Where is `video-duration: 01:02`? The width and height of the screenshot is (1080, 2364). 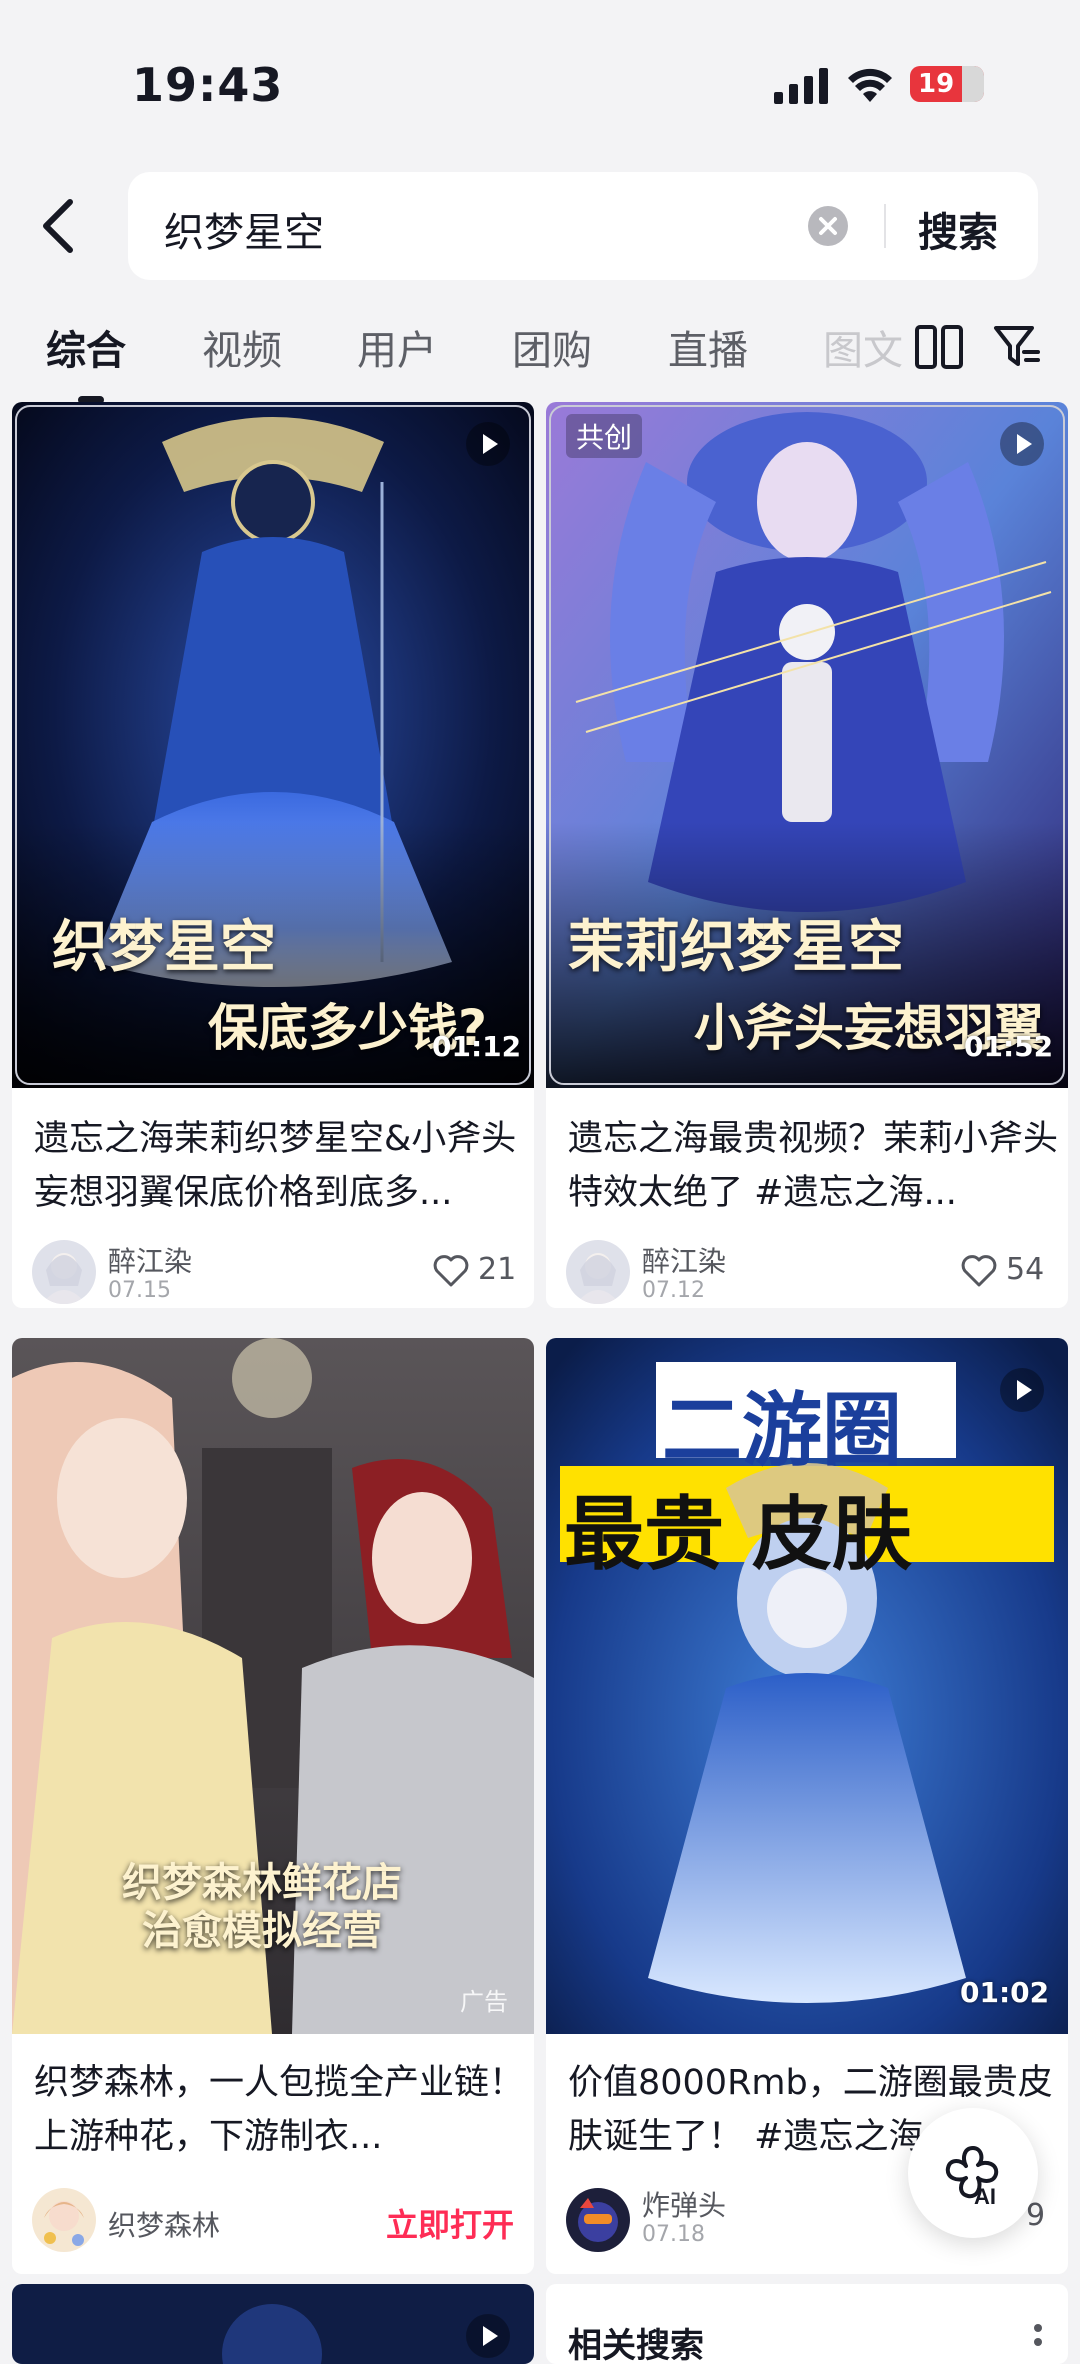
video-duration: 01:02 is located at coordinates (1005, 1992).